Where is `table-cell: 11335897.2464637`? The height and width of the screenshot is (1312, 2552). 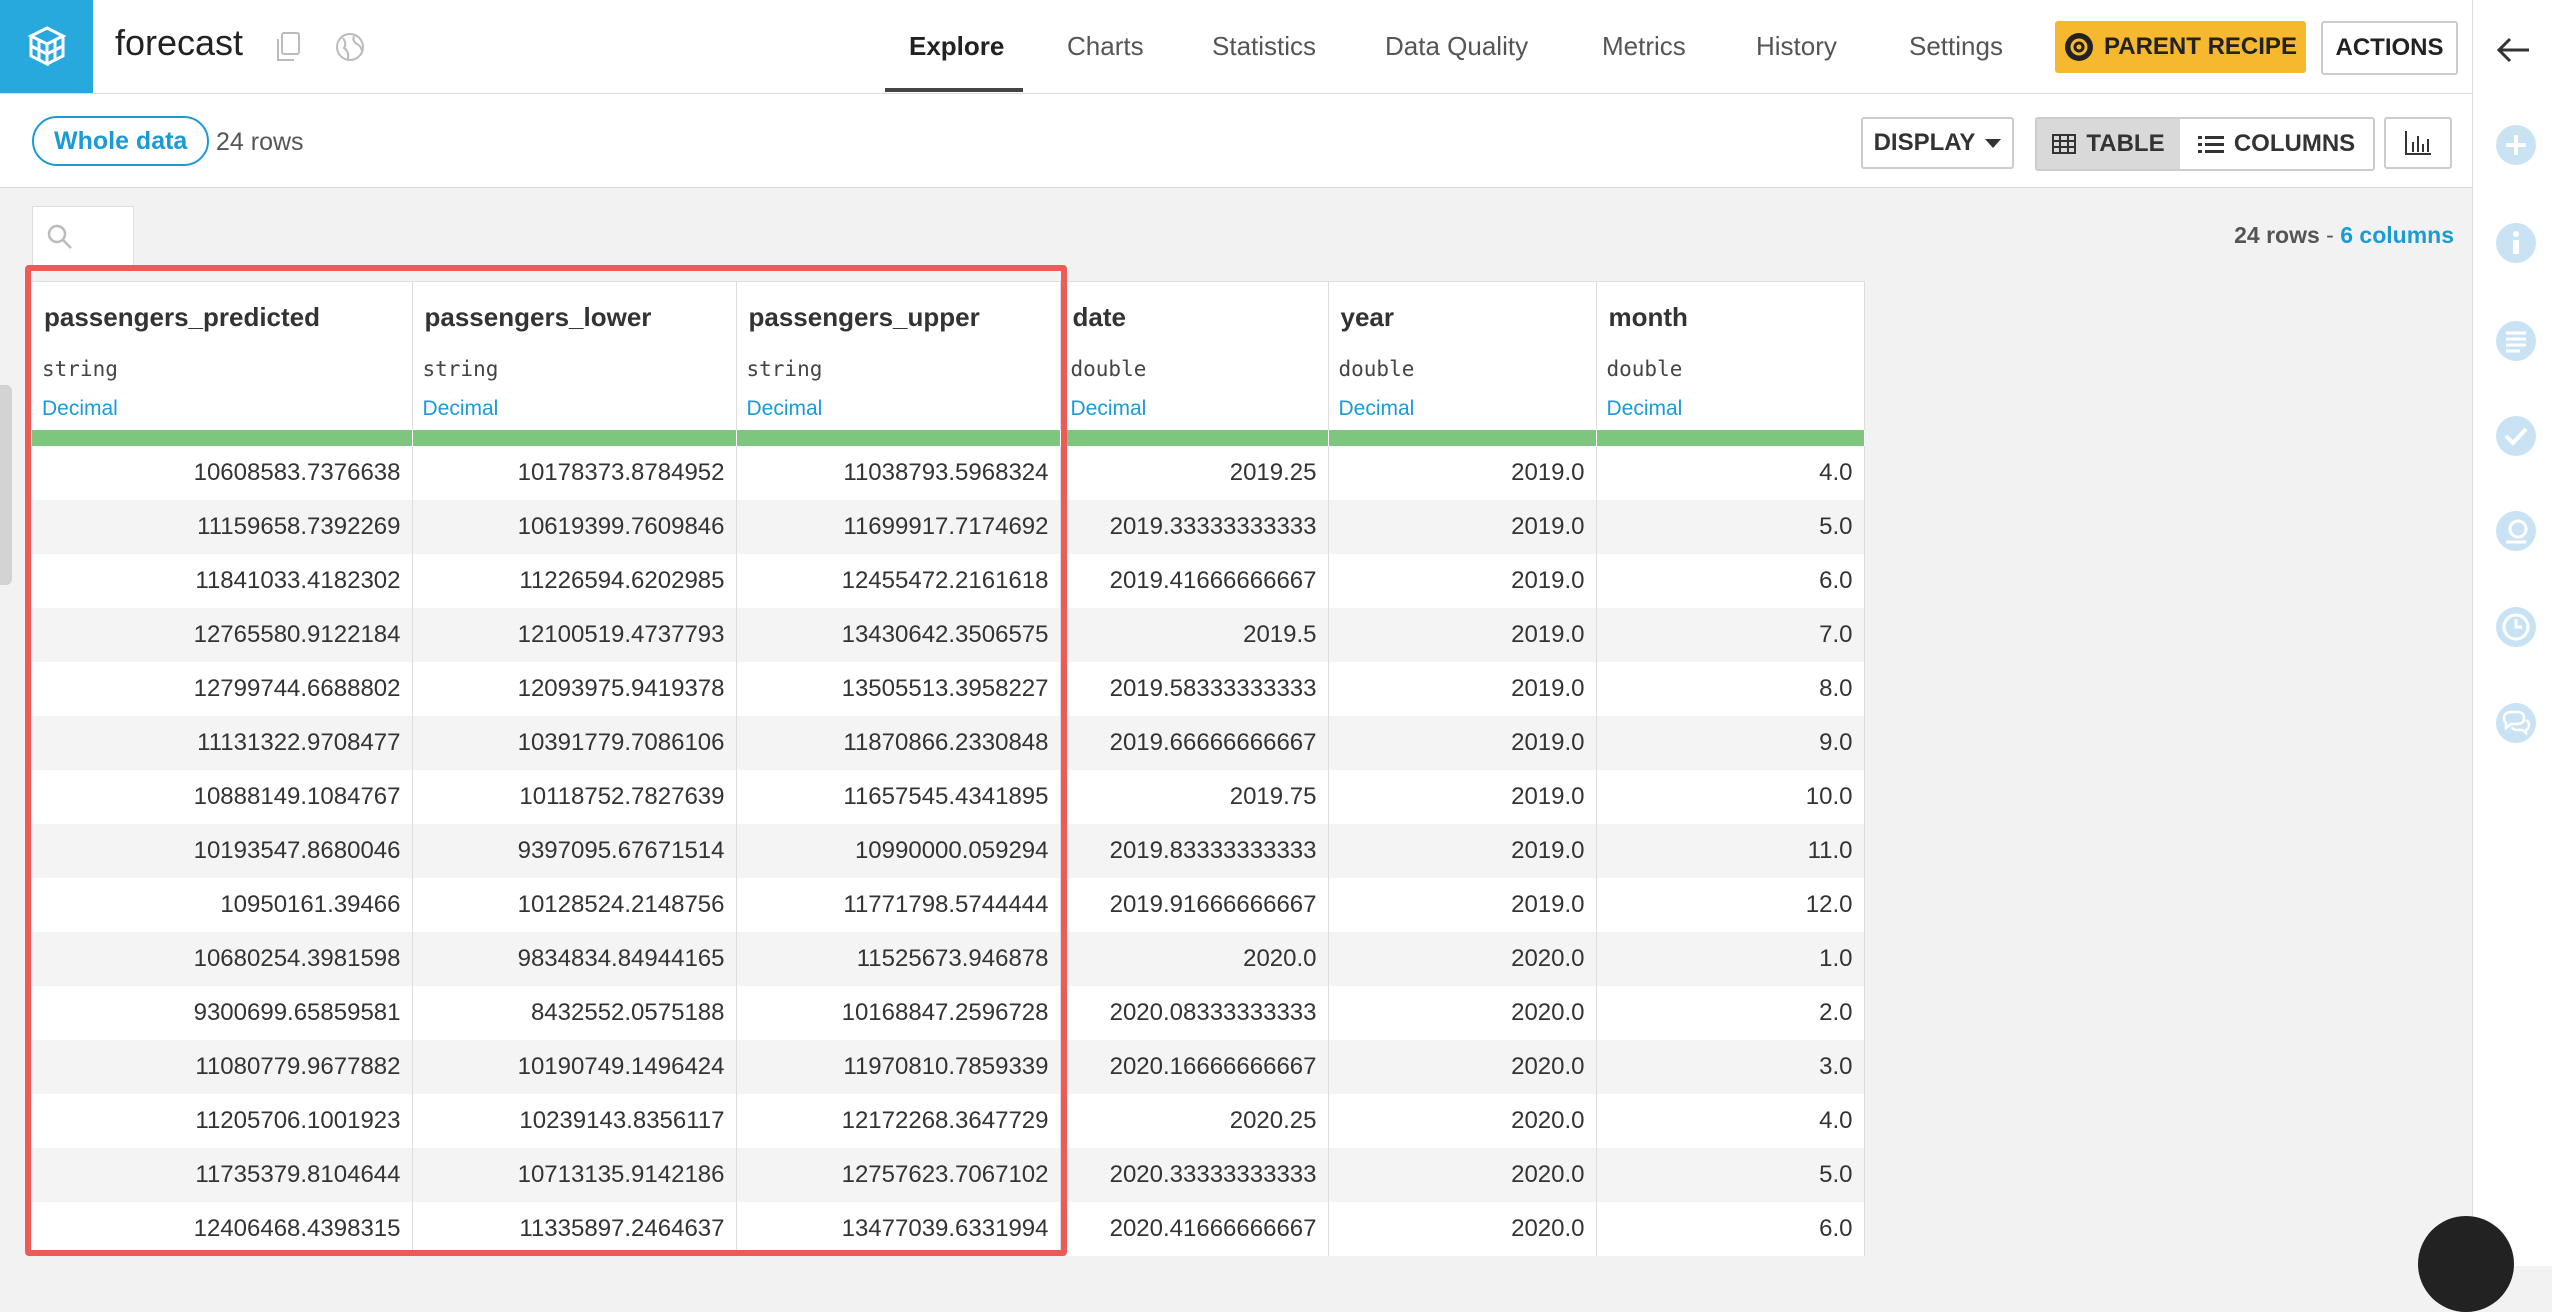 table-cell: 11335897.2464637 is located at coordinates (574, 1229).